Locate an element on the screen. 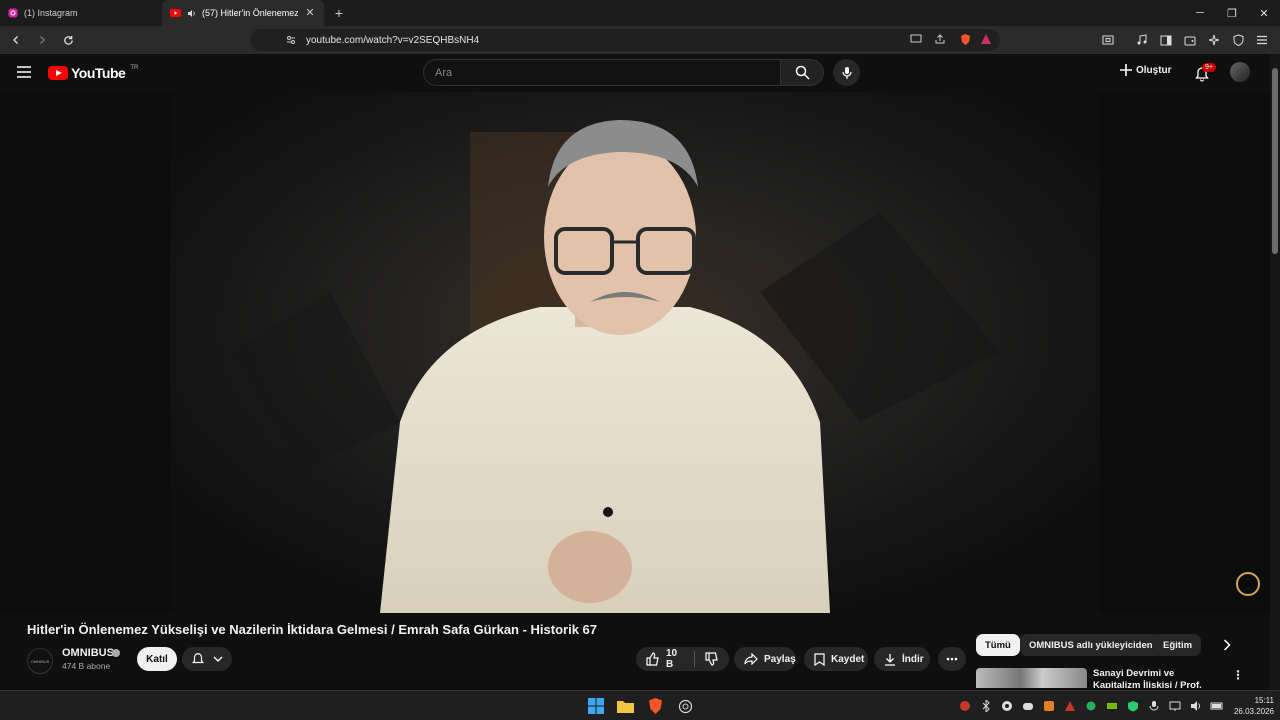 This screenshot has width=1280, height=720. search-button is located at coordinates (802, 72).